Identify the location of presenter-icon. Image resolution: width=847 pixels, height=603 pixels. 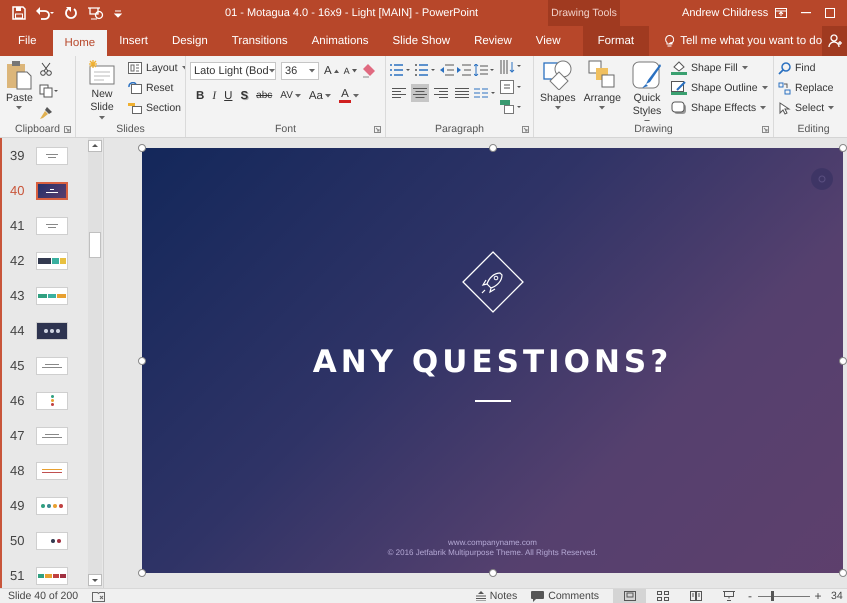
(96, 13).